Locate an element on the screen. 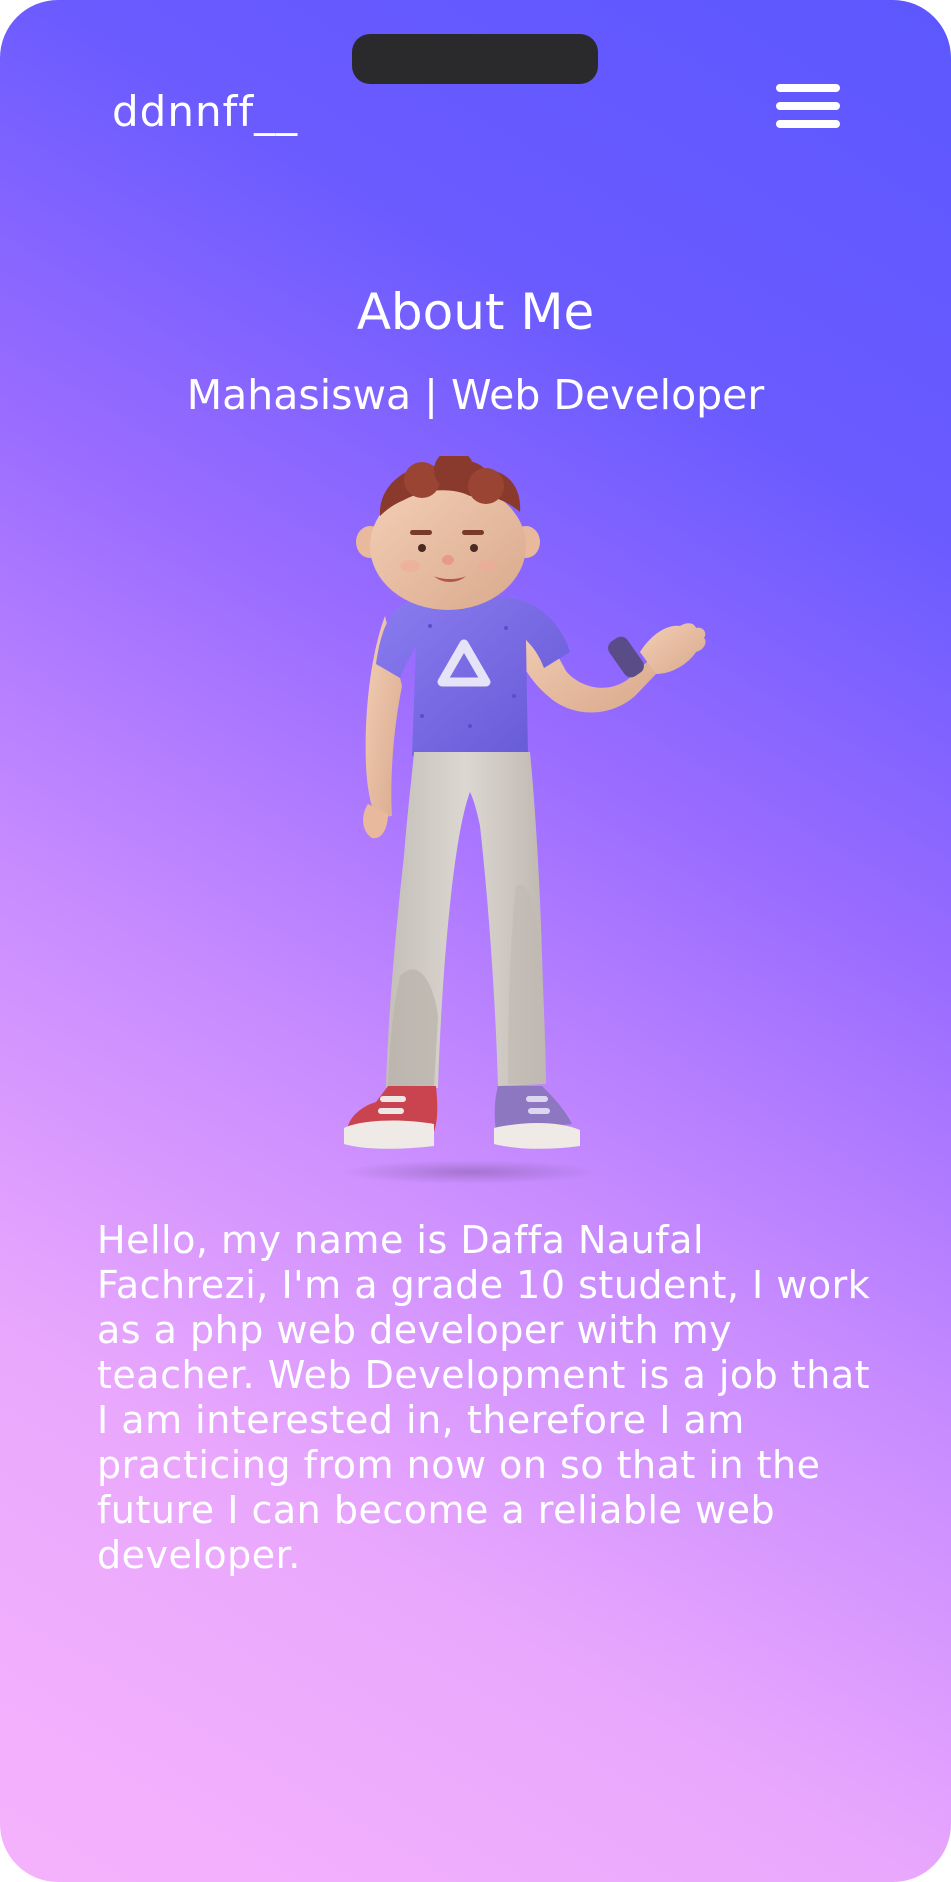  page-title: About Me is located at coordinates (475, 312).